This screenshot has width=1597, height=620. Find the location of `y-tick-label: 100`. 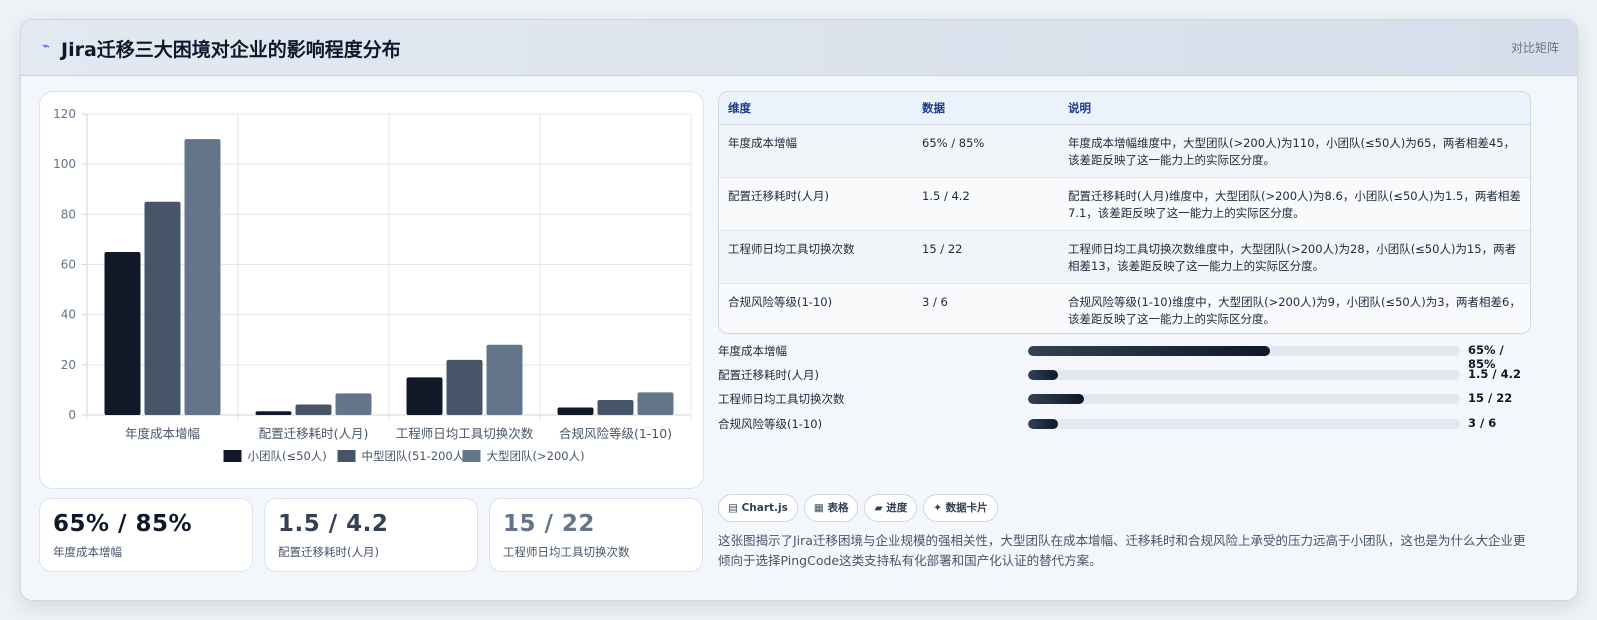

y-tick-label: 100 is located at coordinates (64, 164).